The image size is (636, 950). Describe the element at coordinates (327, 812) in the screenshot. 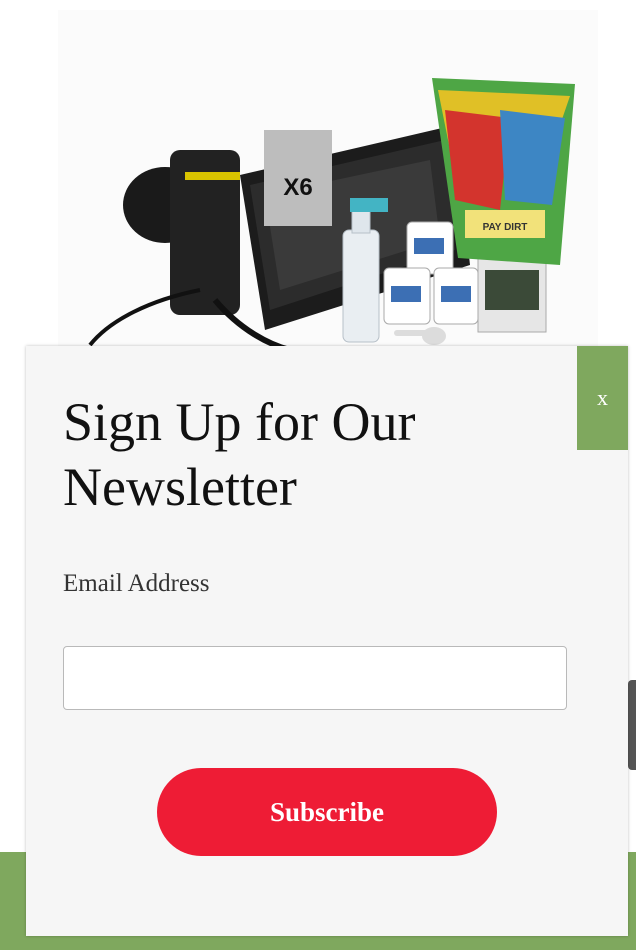

I see `subscribe-button: Subscribe` at that location.